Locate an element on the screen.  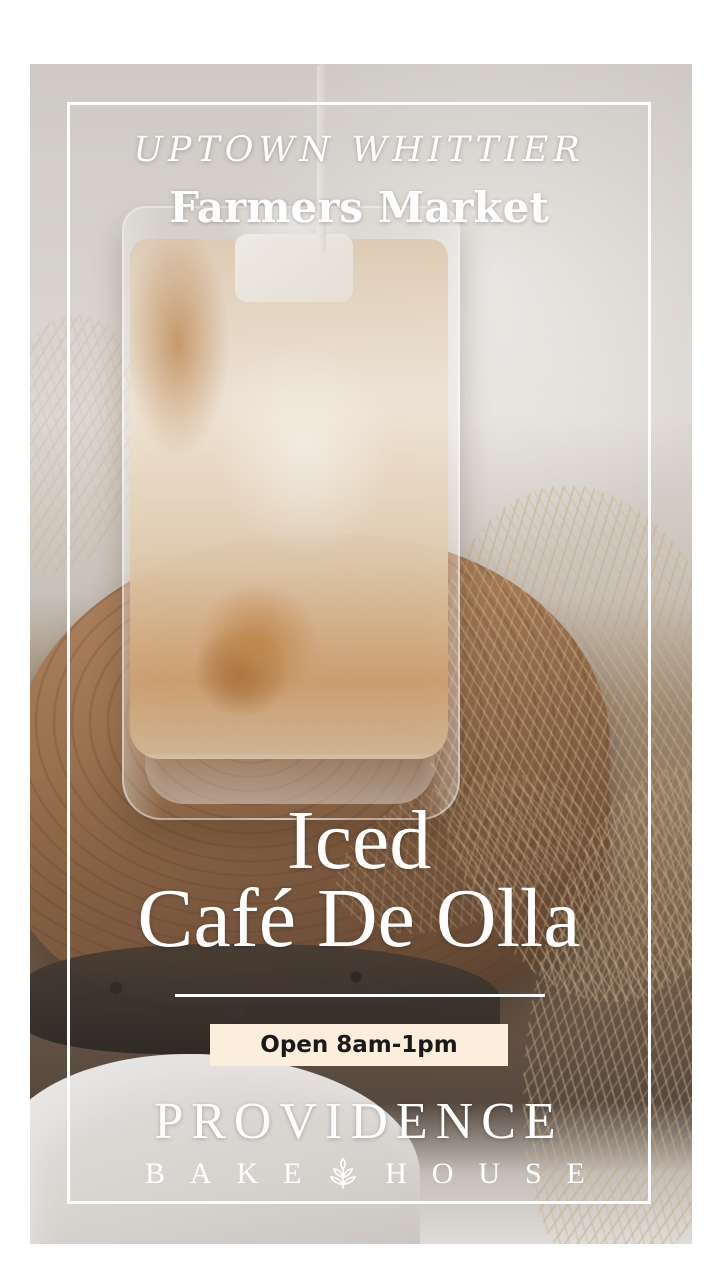
brand-sub-letter: H is located at coordinates (396, 1173).